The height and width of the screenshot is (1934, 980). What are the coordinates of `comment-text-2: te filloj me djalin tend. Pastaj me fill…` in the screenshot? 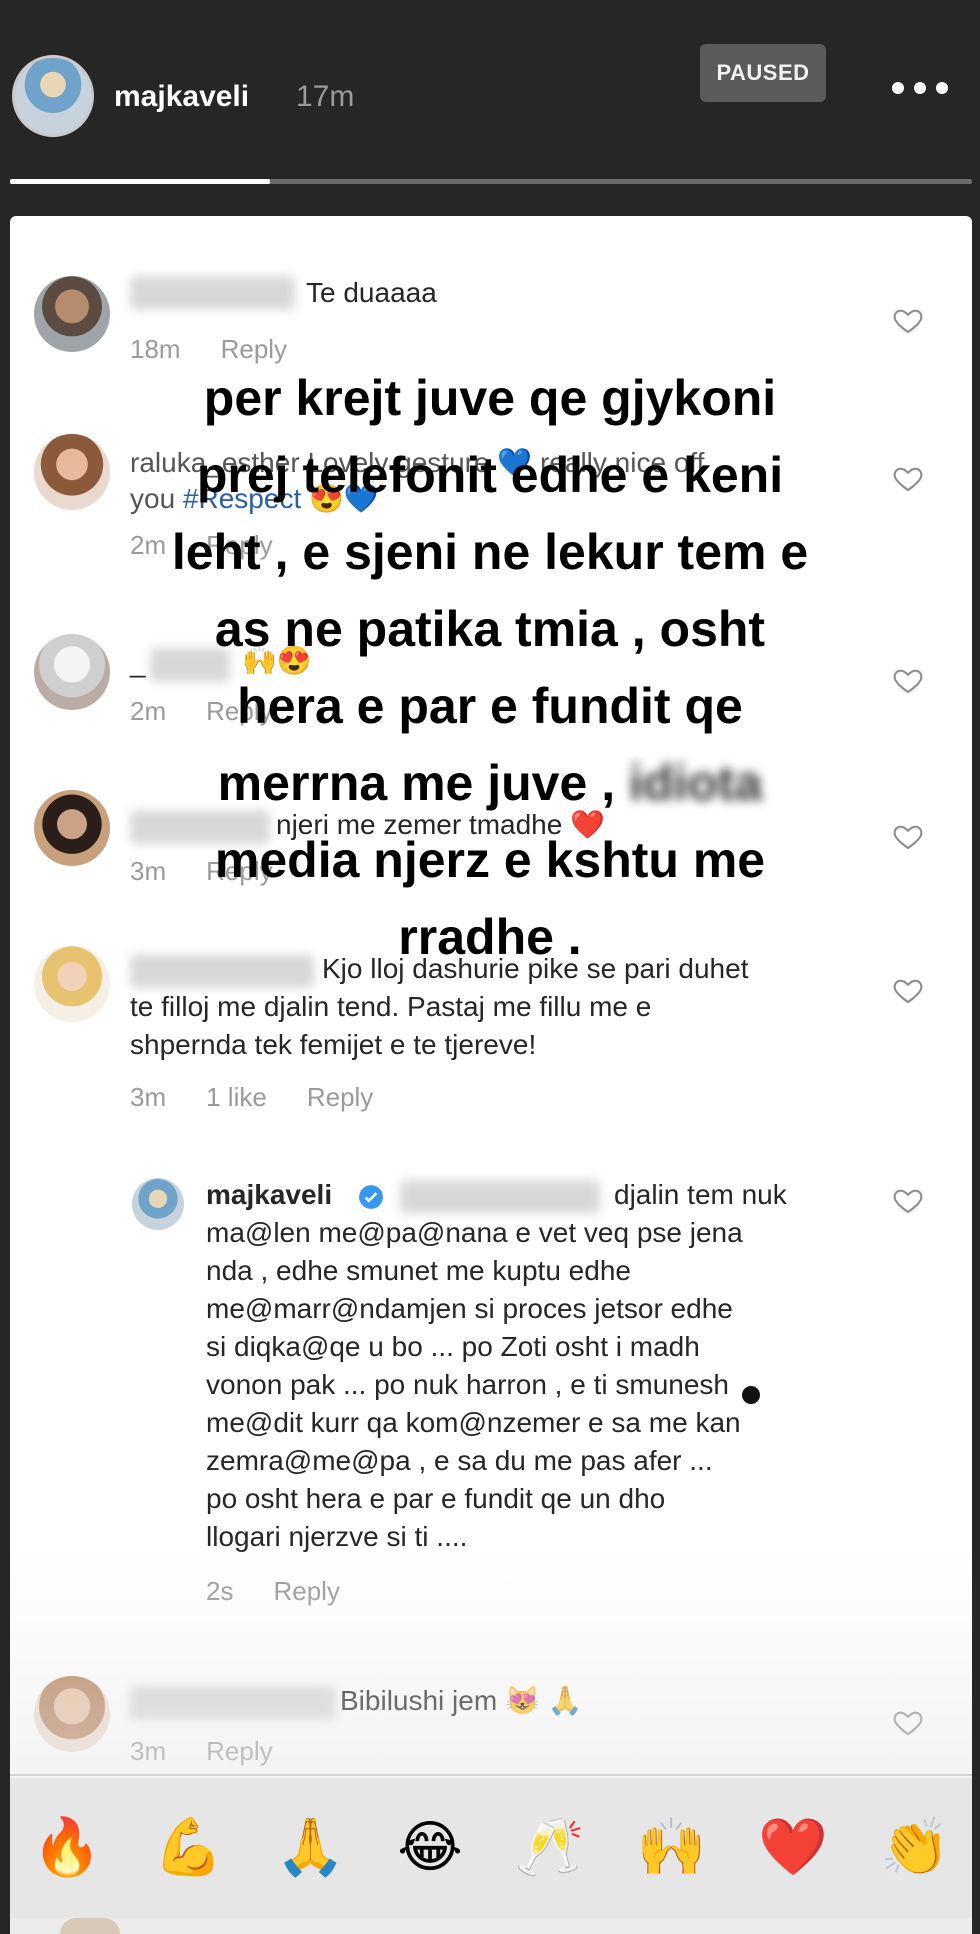 It's located at (391, 1006).